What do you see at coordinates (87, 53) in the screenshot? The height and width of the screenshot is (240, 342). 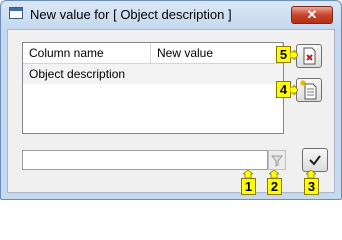 I see `column-header-column-name: Column name` at bounding box center [87, 53].